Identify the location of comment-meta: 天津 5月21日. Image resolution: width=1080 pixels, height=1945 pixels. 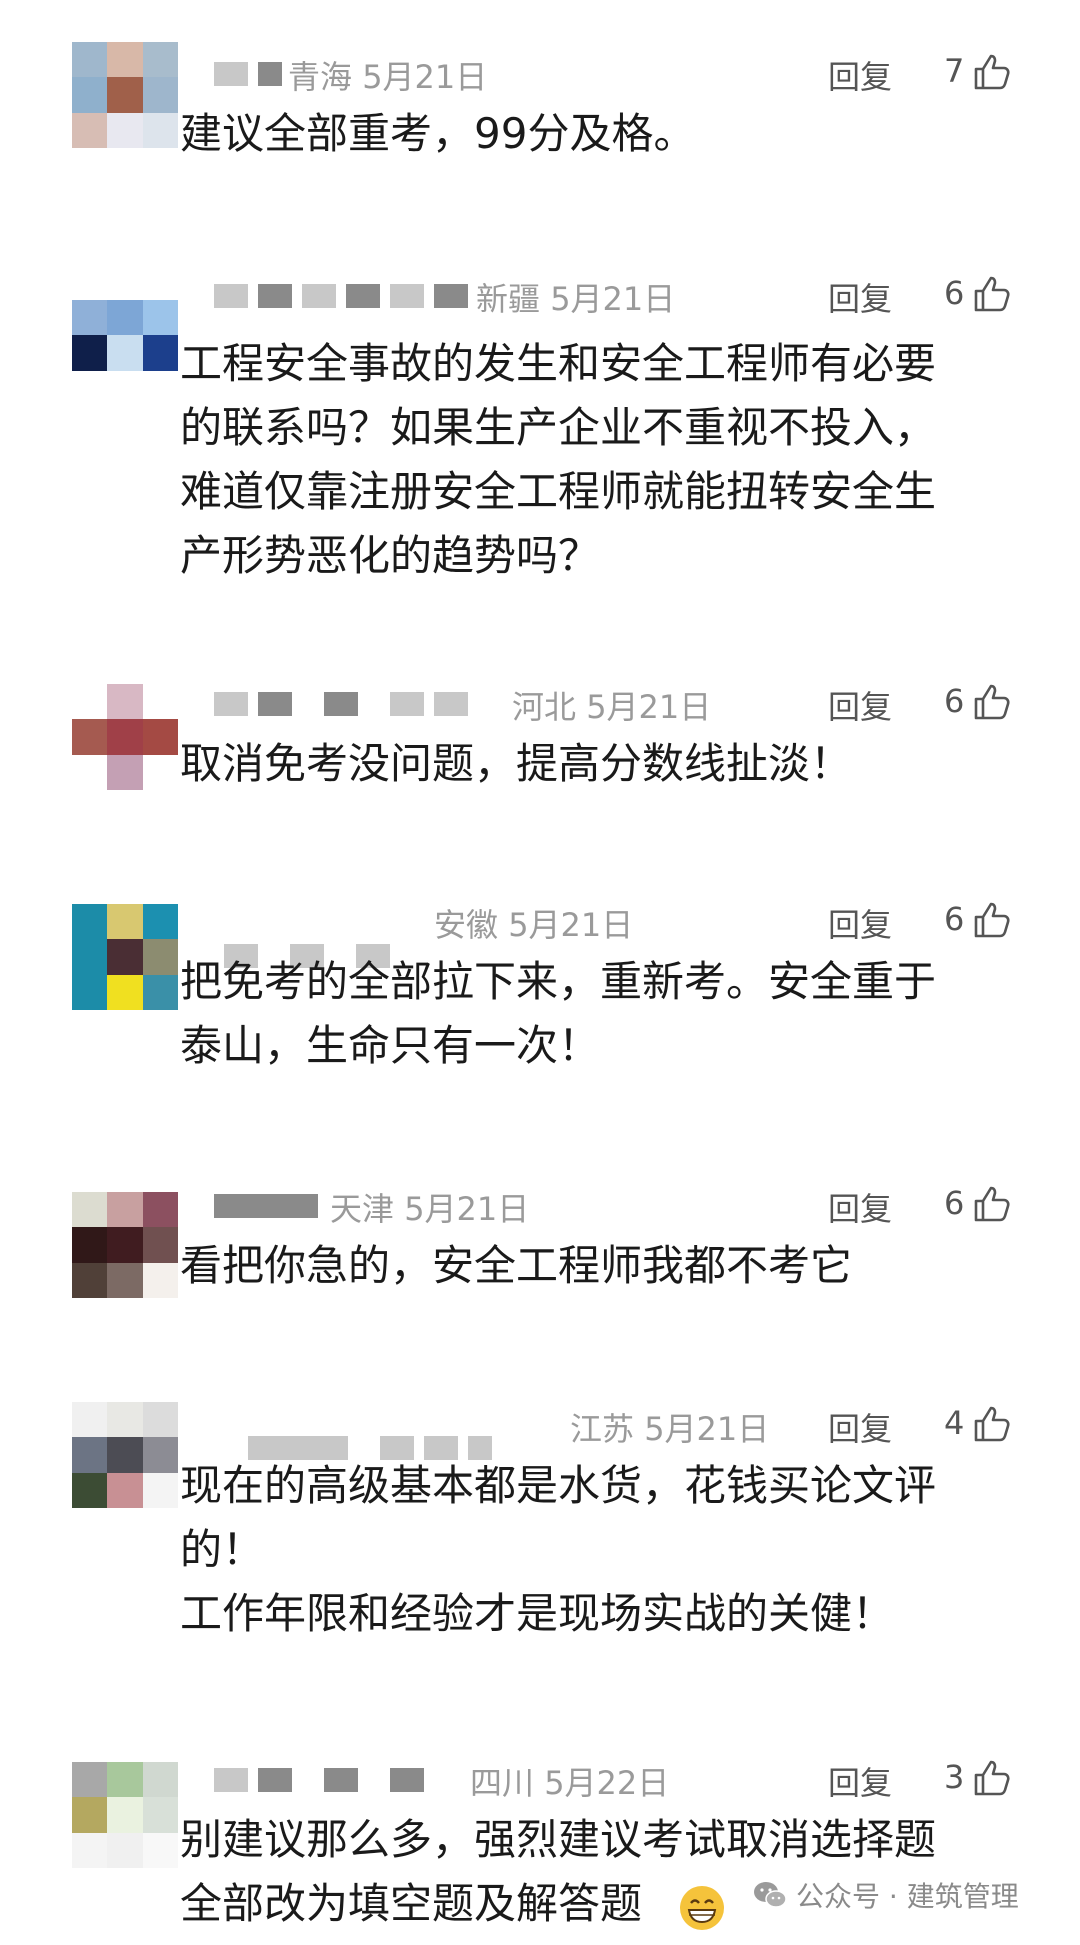
(429, 1207).